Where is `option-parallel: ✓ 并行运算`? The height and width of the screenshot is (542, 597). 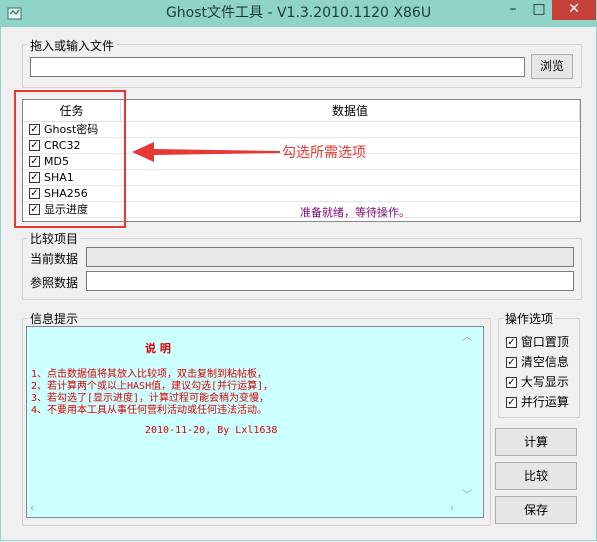 option-parallel: ✓ 并行运算 is located at coordinates (537, 401).